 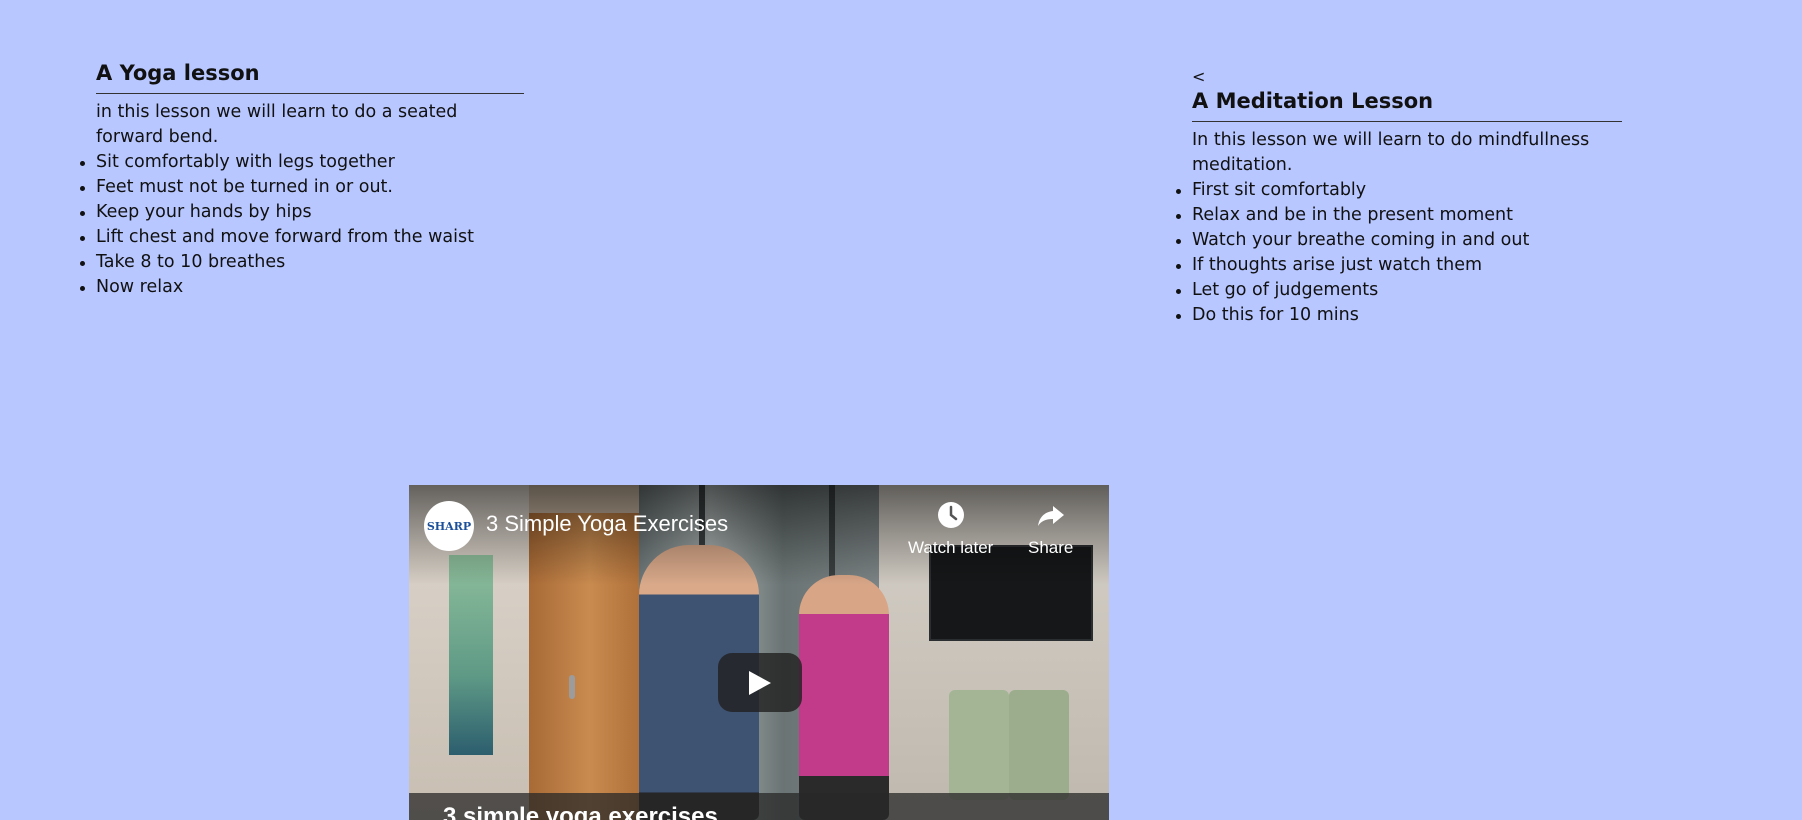 What do you see at coordinates (1050, 516) in the screenshot?
I see `share-arrow-icon` at bounding box center [1050, 516].